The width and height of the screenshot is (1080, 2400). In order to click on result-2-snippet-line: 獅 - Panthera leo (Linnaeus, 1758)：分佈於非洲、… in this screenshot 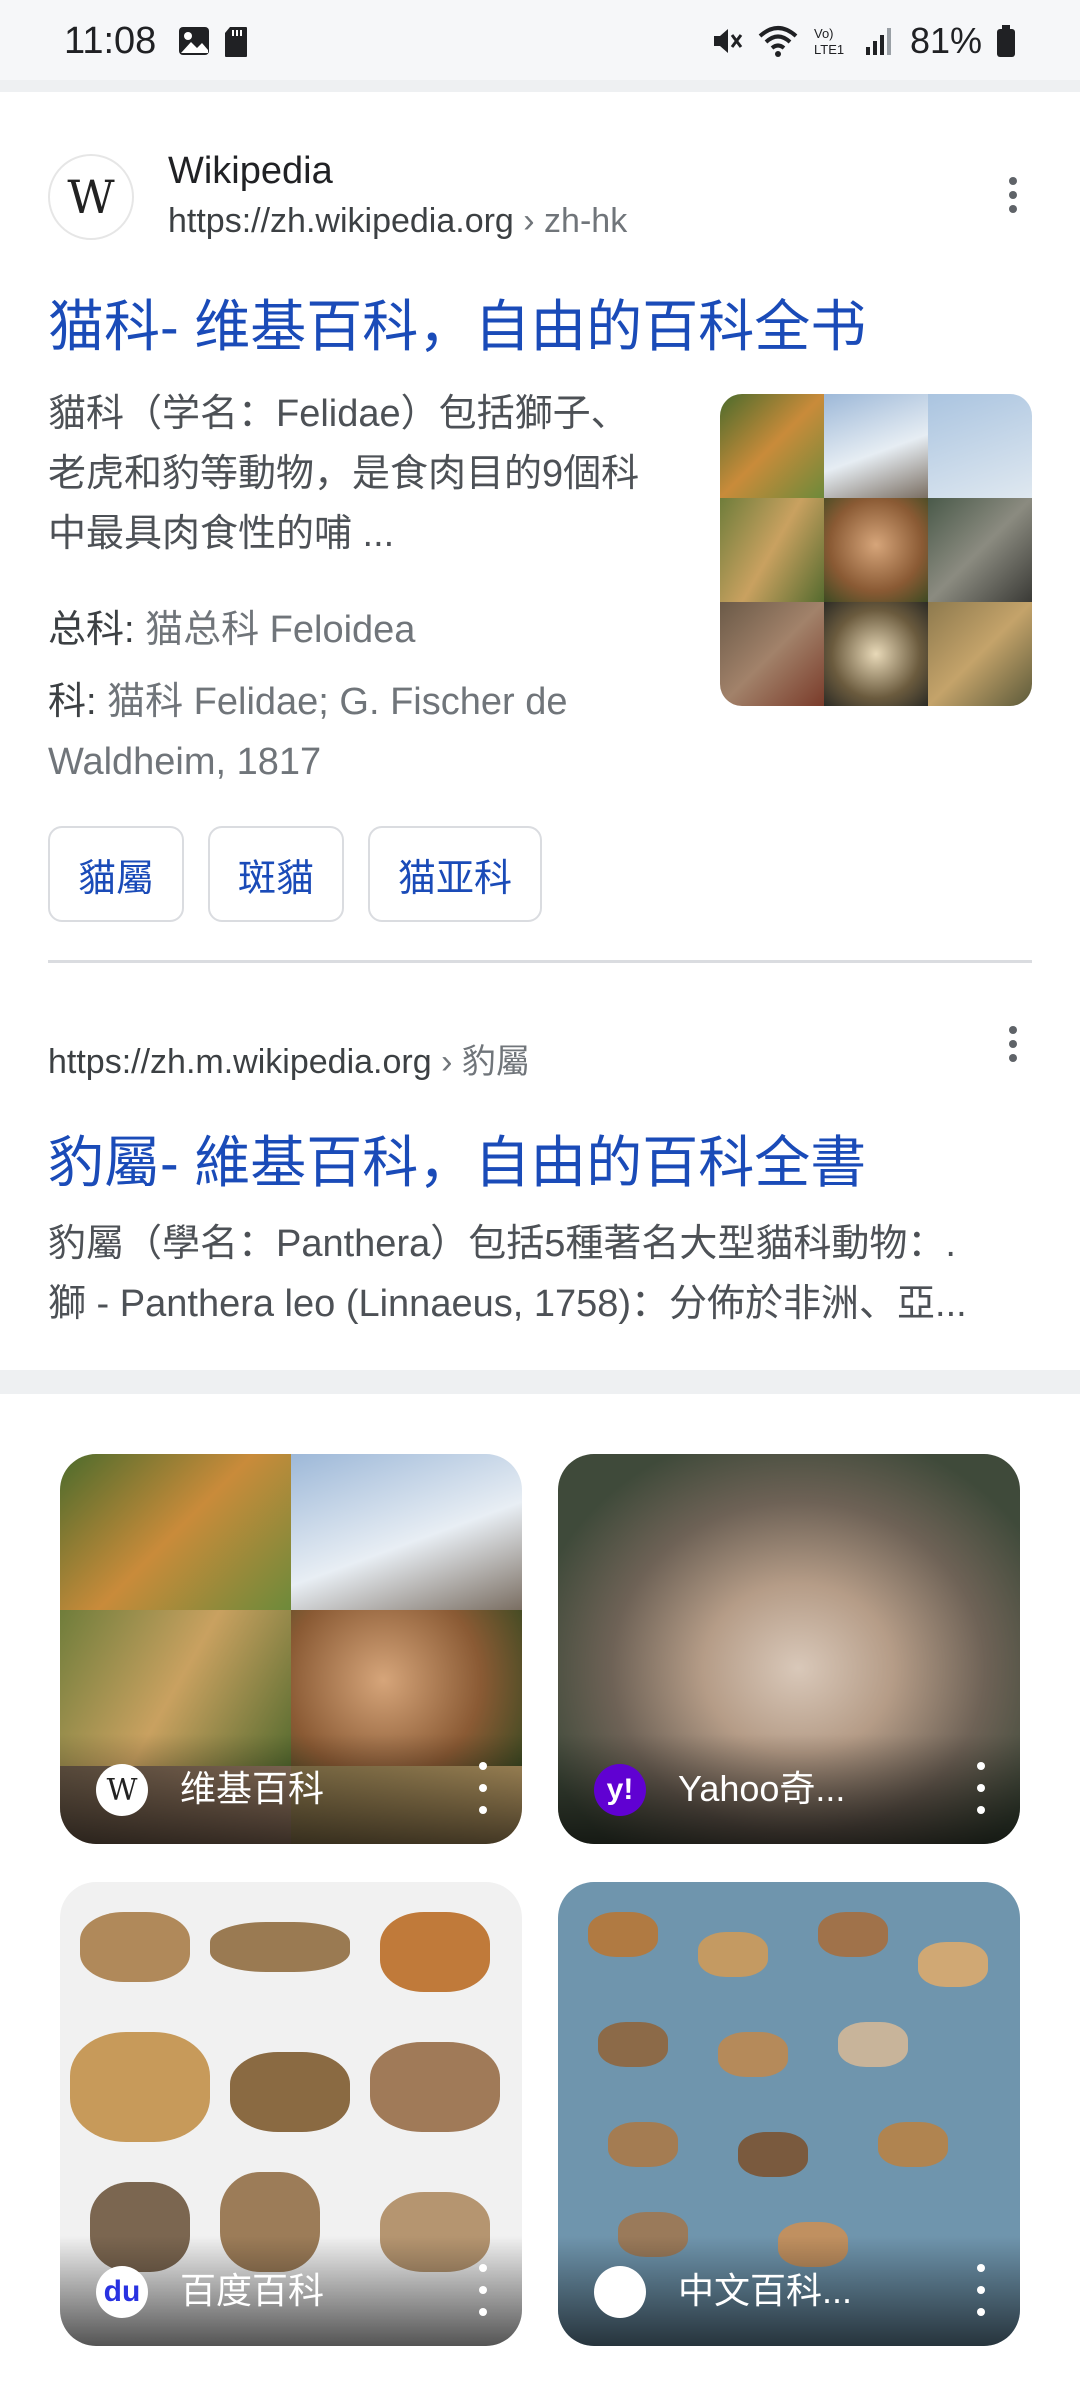, I will do `click(507, 1304)`.